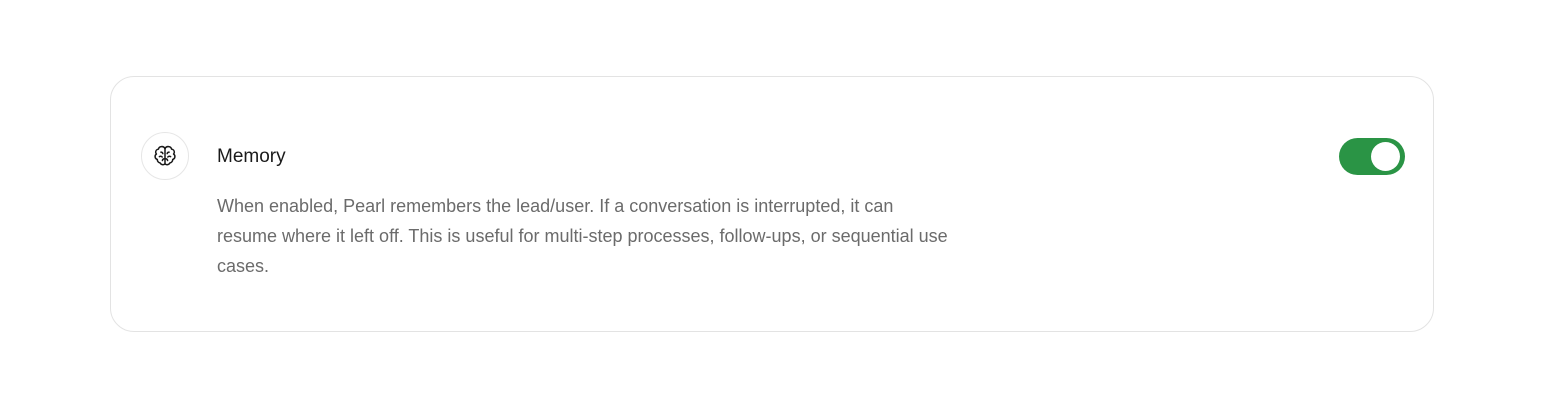  I want to click on memory-icon-badge, so click(165, 156).